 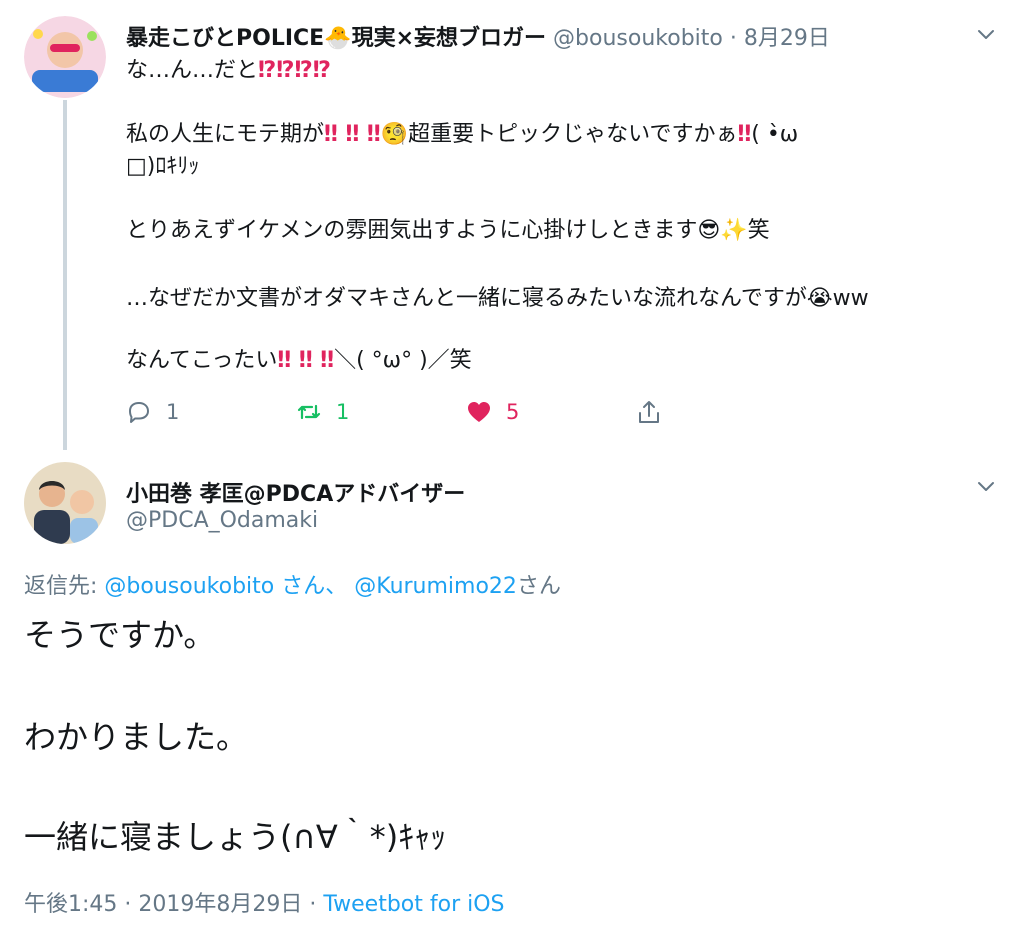 What do you see at coordinates (744, 134) in the screenshot?
I see `emphasis-marks: ‼` at bounding box center [744, 134].